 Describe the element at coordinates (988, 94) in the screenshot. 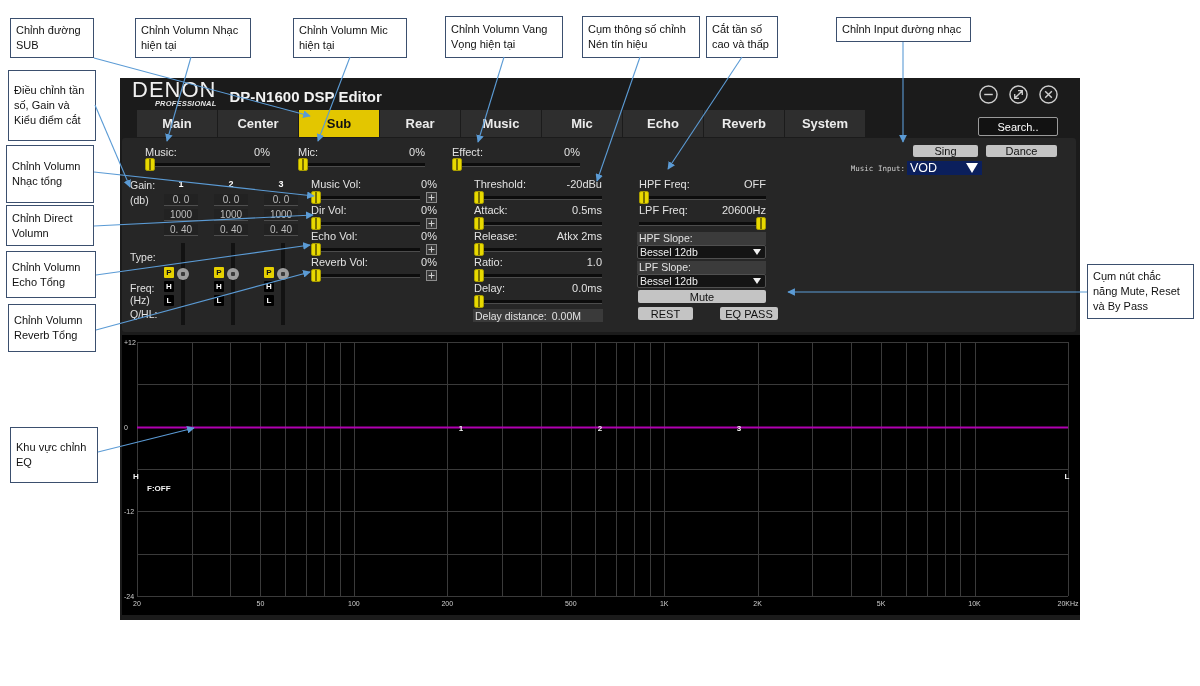

I see `minimize-icon` at that location.